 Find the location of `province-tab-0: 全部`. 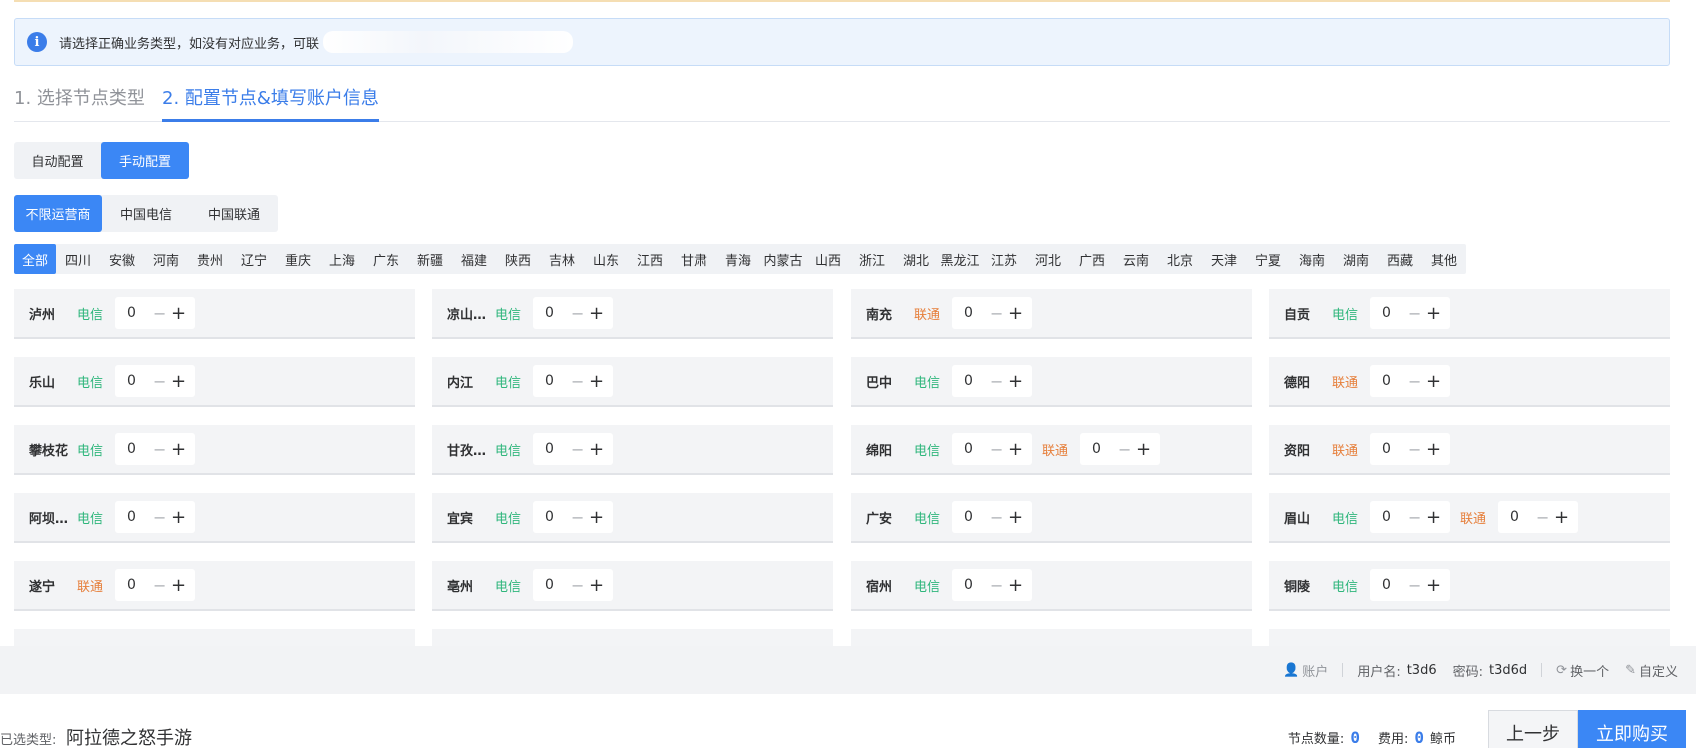

province-tab-0: 全部 is located at coordinates (35, 259).